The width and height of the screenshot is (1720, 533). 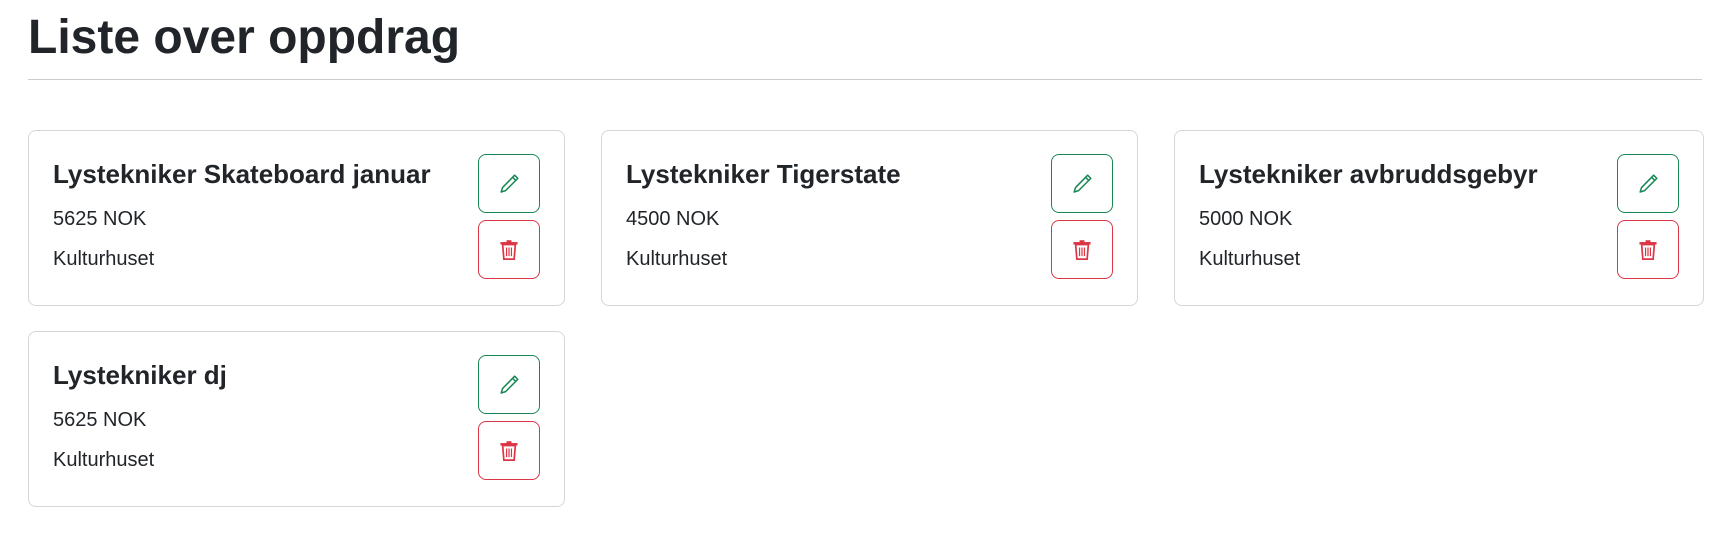 I want to click on assignment-card: Lystekniker dj 5625 NOK Kulturhuset, so click(x=296, y=419).